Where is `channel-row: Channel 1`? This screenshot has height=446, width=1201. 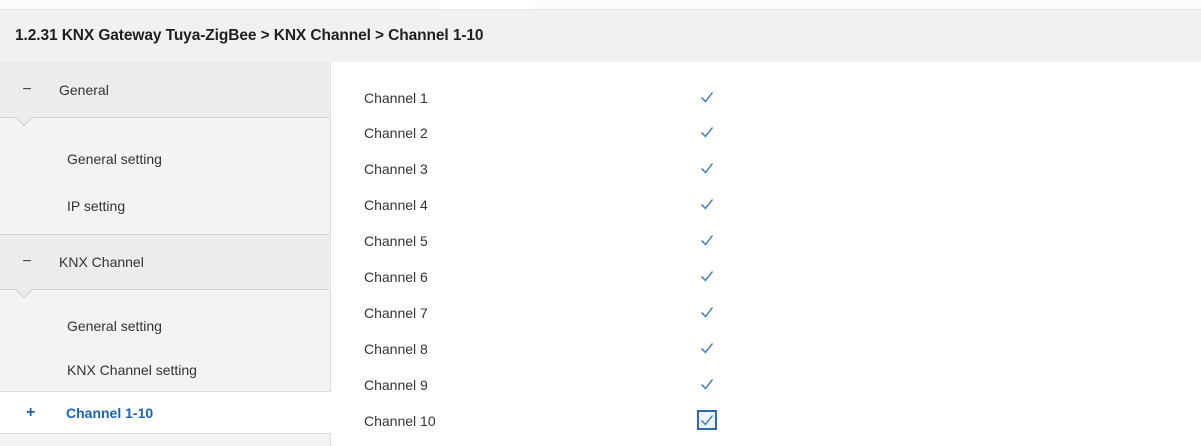
channel-row: Channel 1 is located at coordinates (766, 98).